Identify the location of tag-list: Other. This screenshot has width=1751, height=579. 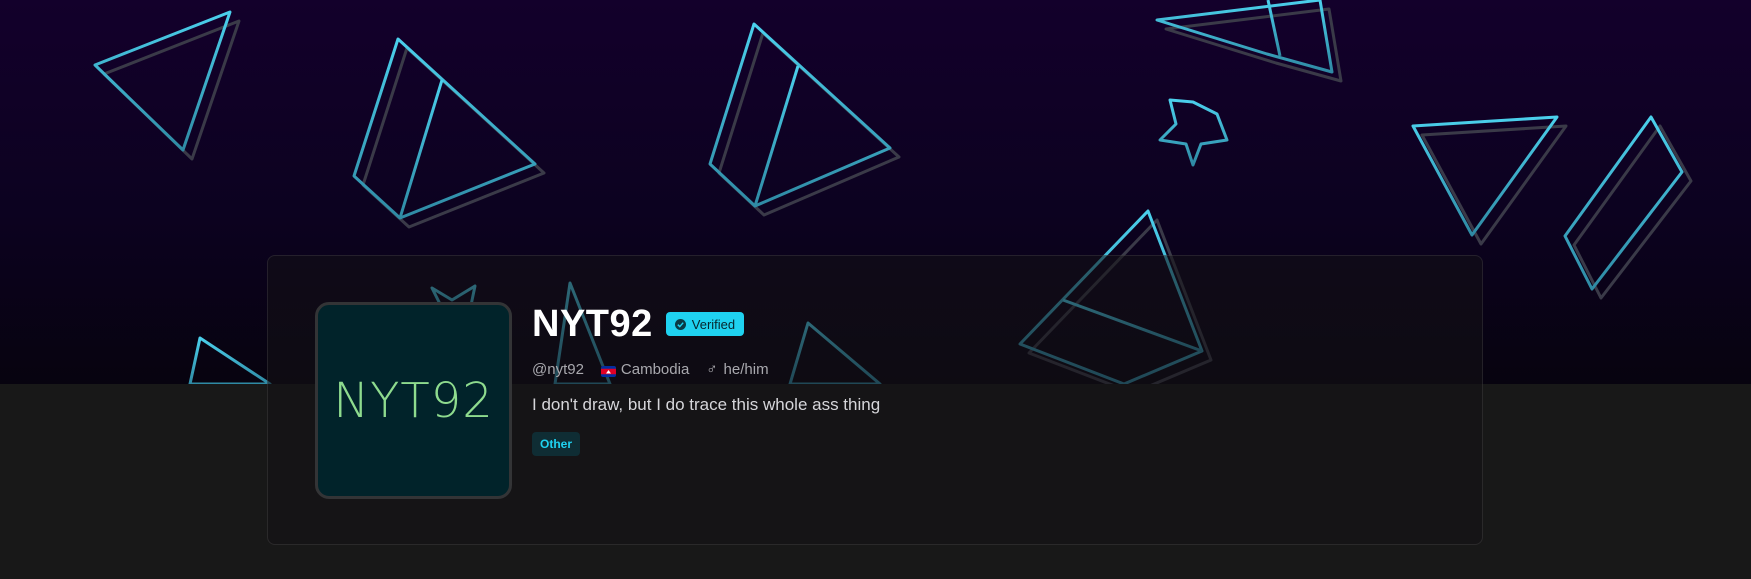
(982, 444).